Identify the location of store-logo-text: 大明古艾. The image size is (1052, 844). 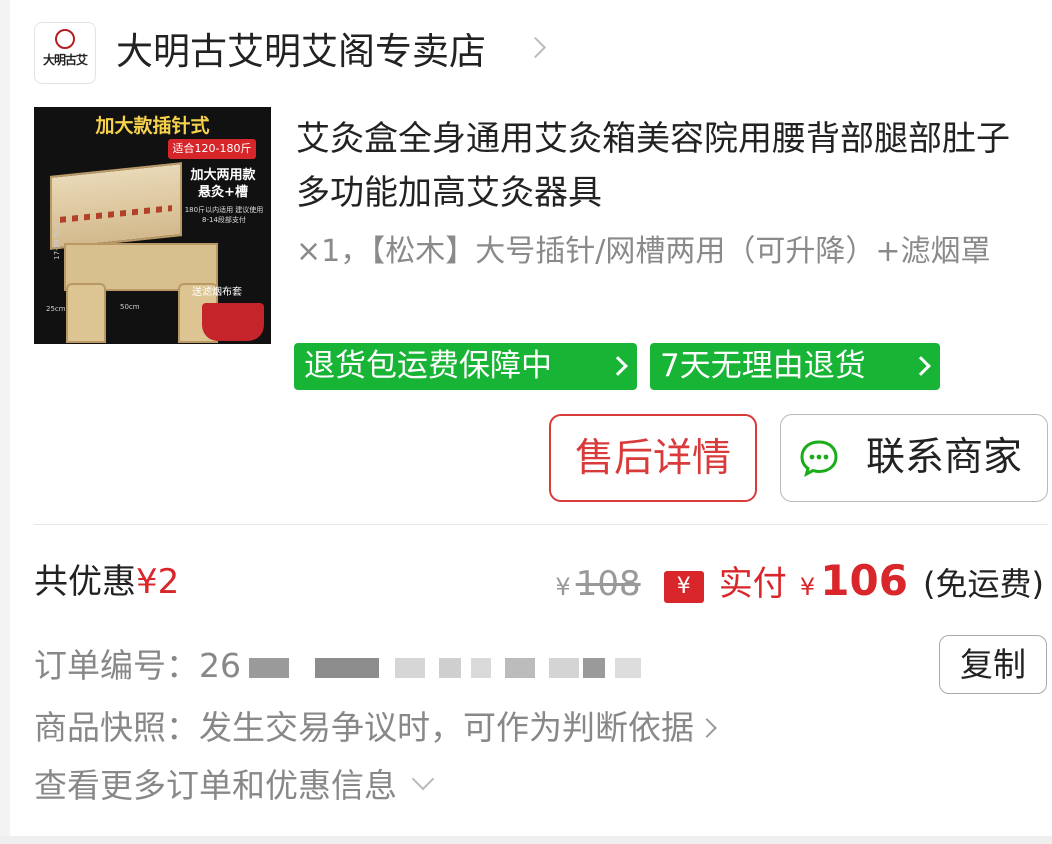
(65, 60).